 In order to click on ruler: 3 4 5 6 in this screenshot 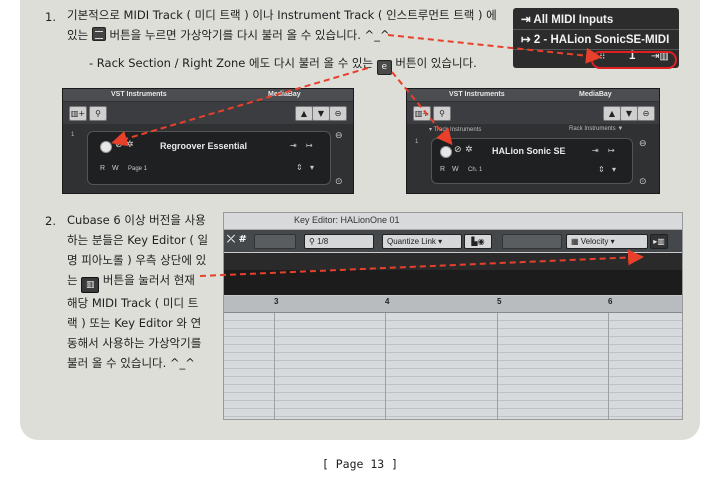, I will do `click(453, 304)`.